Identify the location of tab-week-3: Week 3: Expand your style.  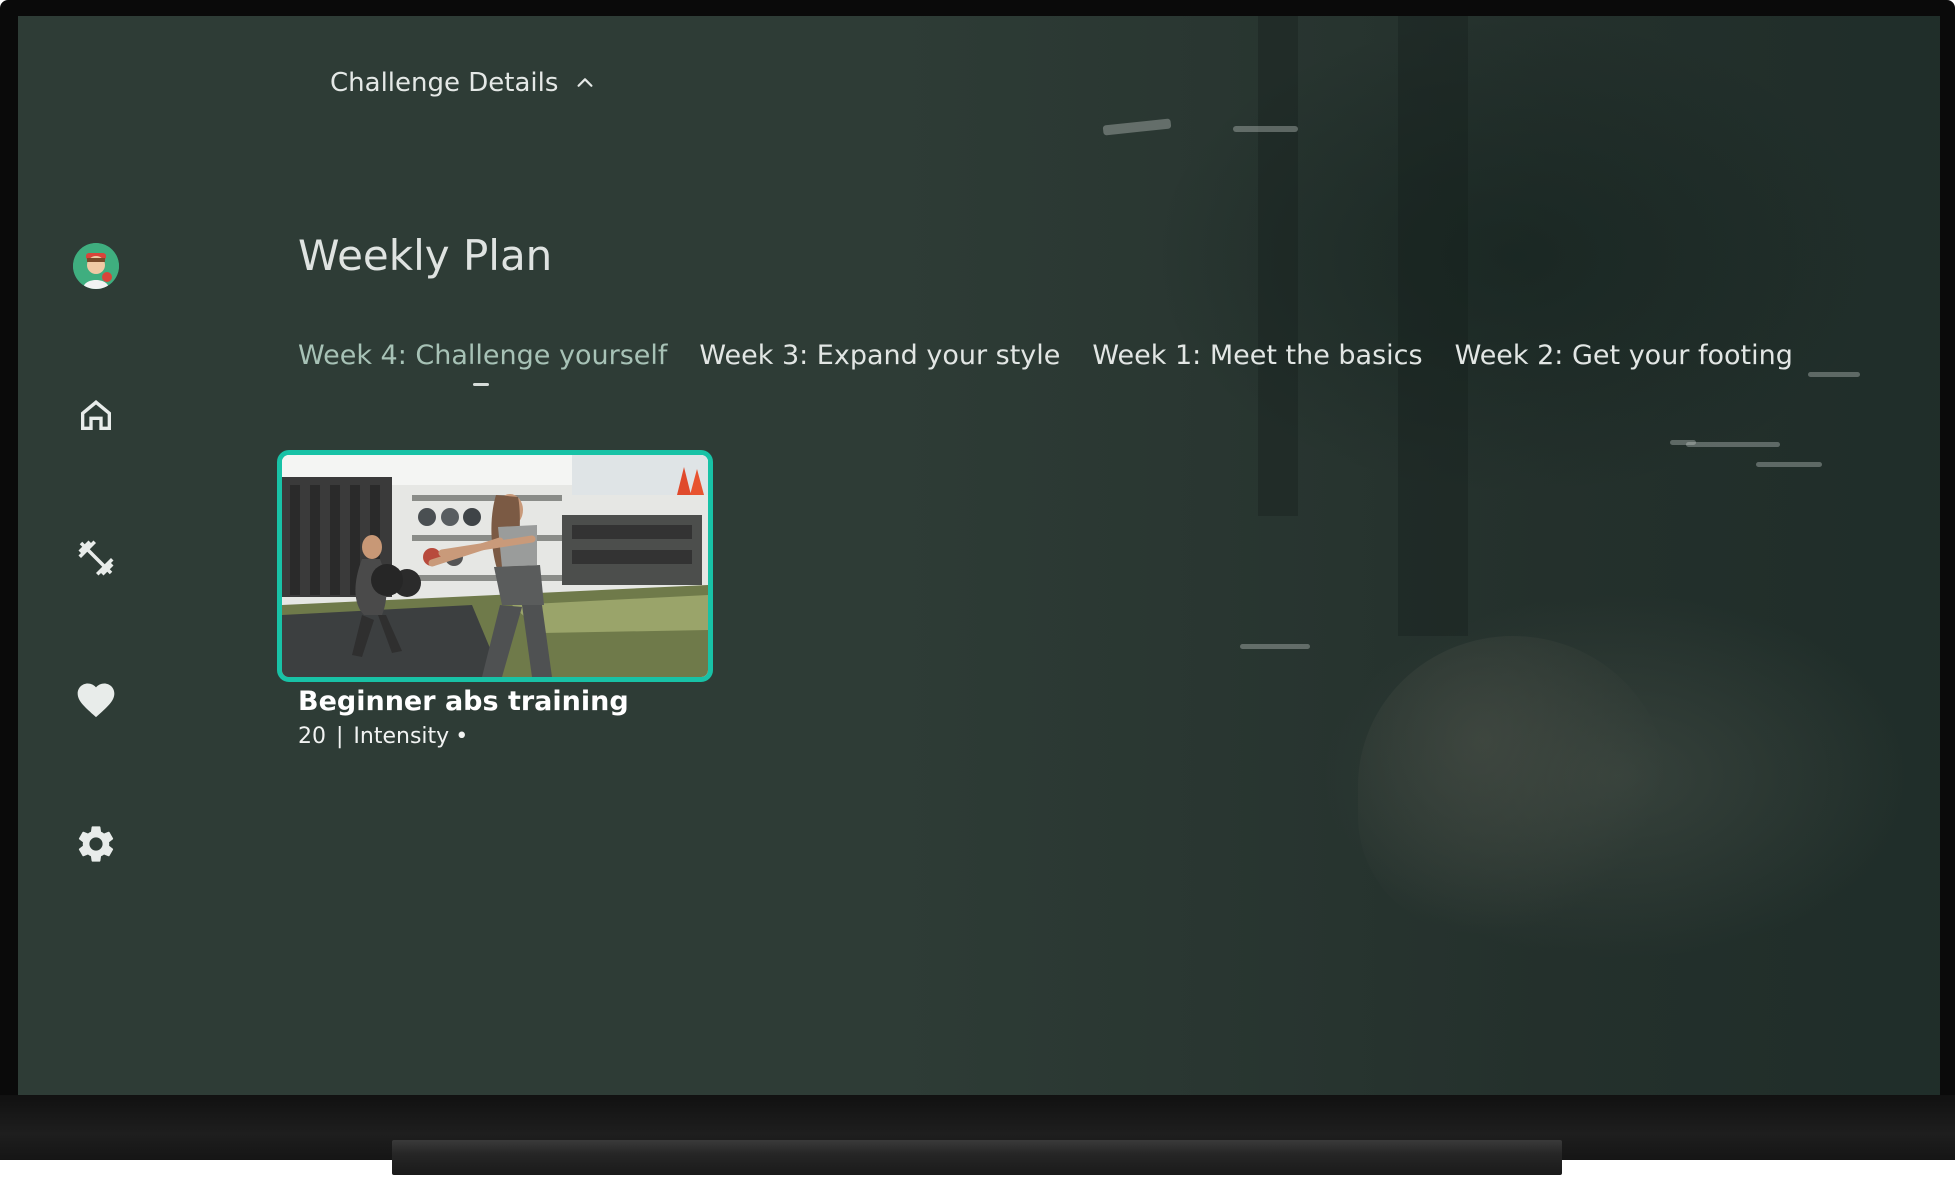
(879, 356).